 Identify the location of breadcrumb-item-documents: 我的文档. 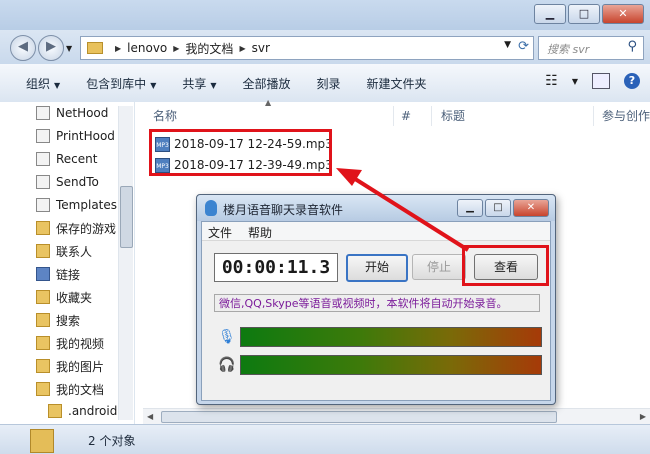
(209, 48).